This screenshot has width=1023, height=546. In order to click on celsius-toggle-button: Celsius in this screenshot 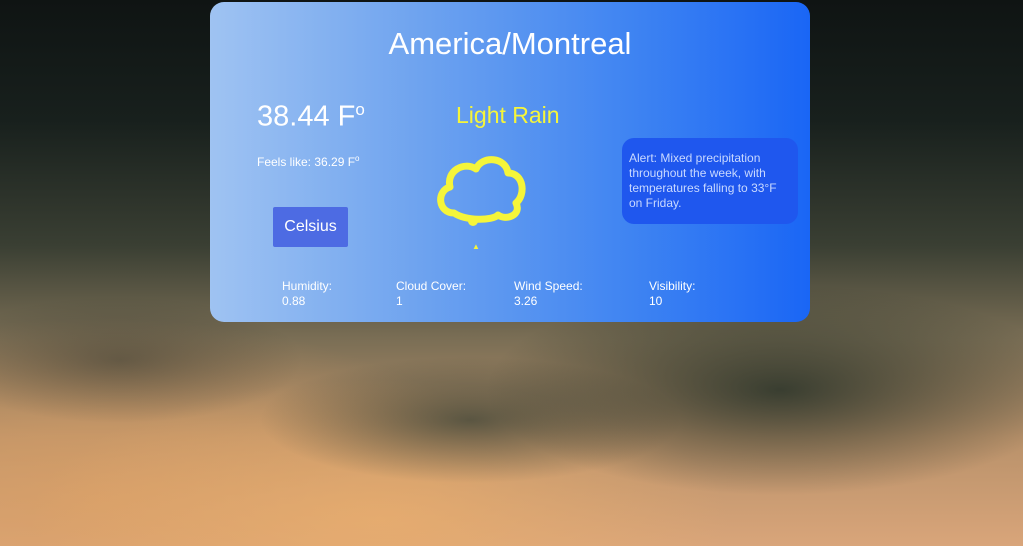, I will do `click(310, 227)`.